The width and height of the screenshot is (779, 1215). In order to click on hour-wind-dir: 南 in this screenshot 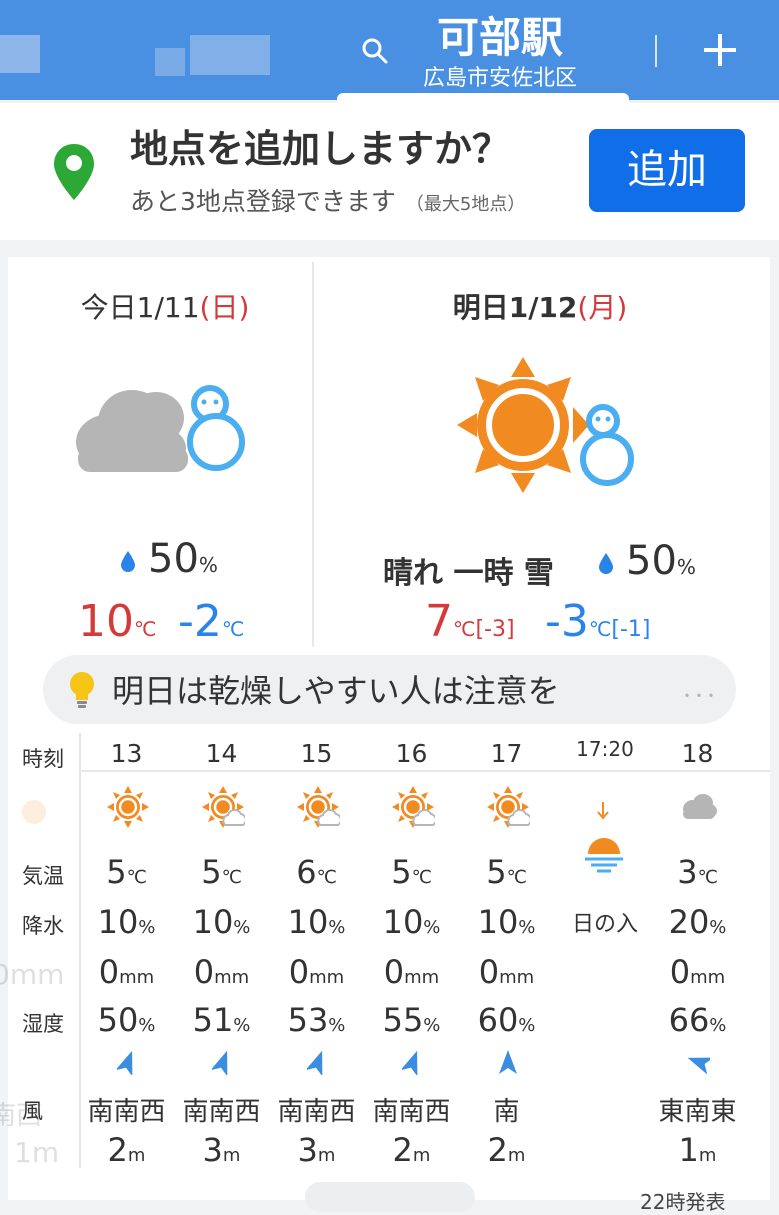, I will do `click(506, 1112)`.